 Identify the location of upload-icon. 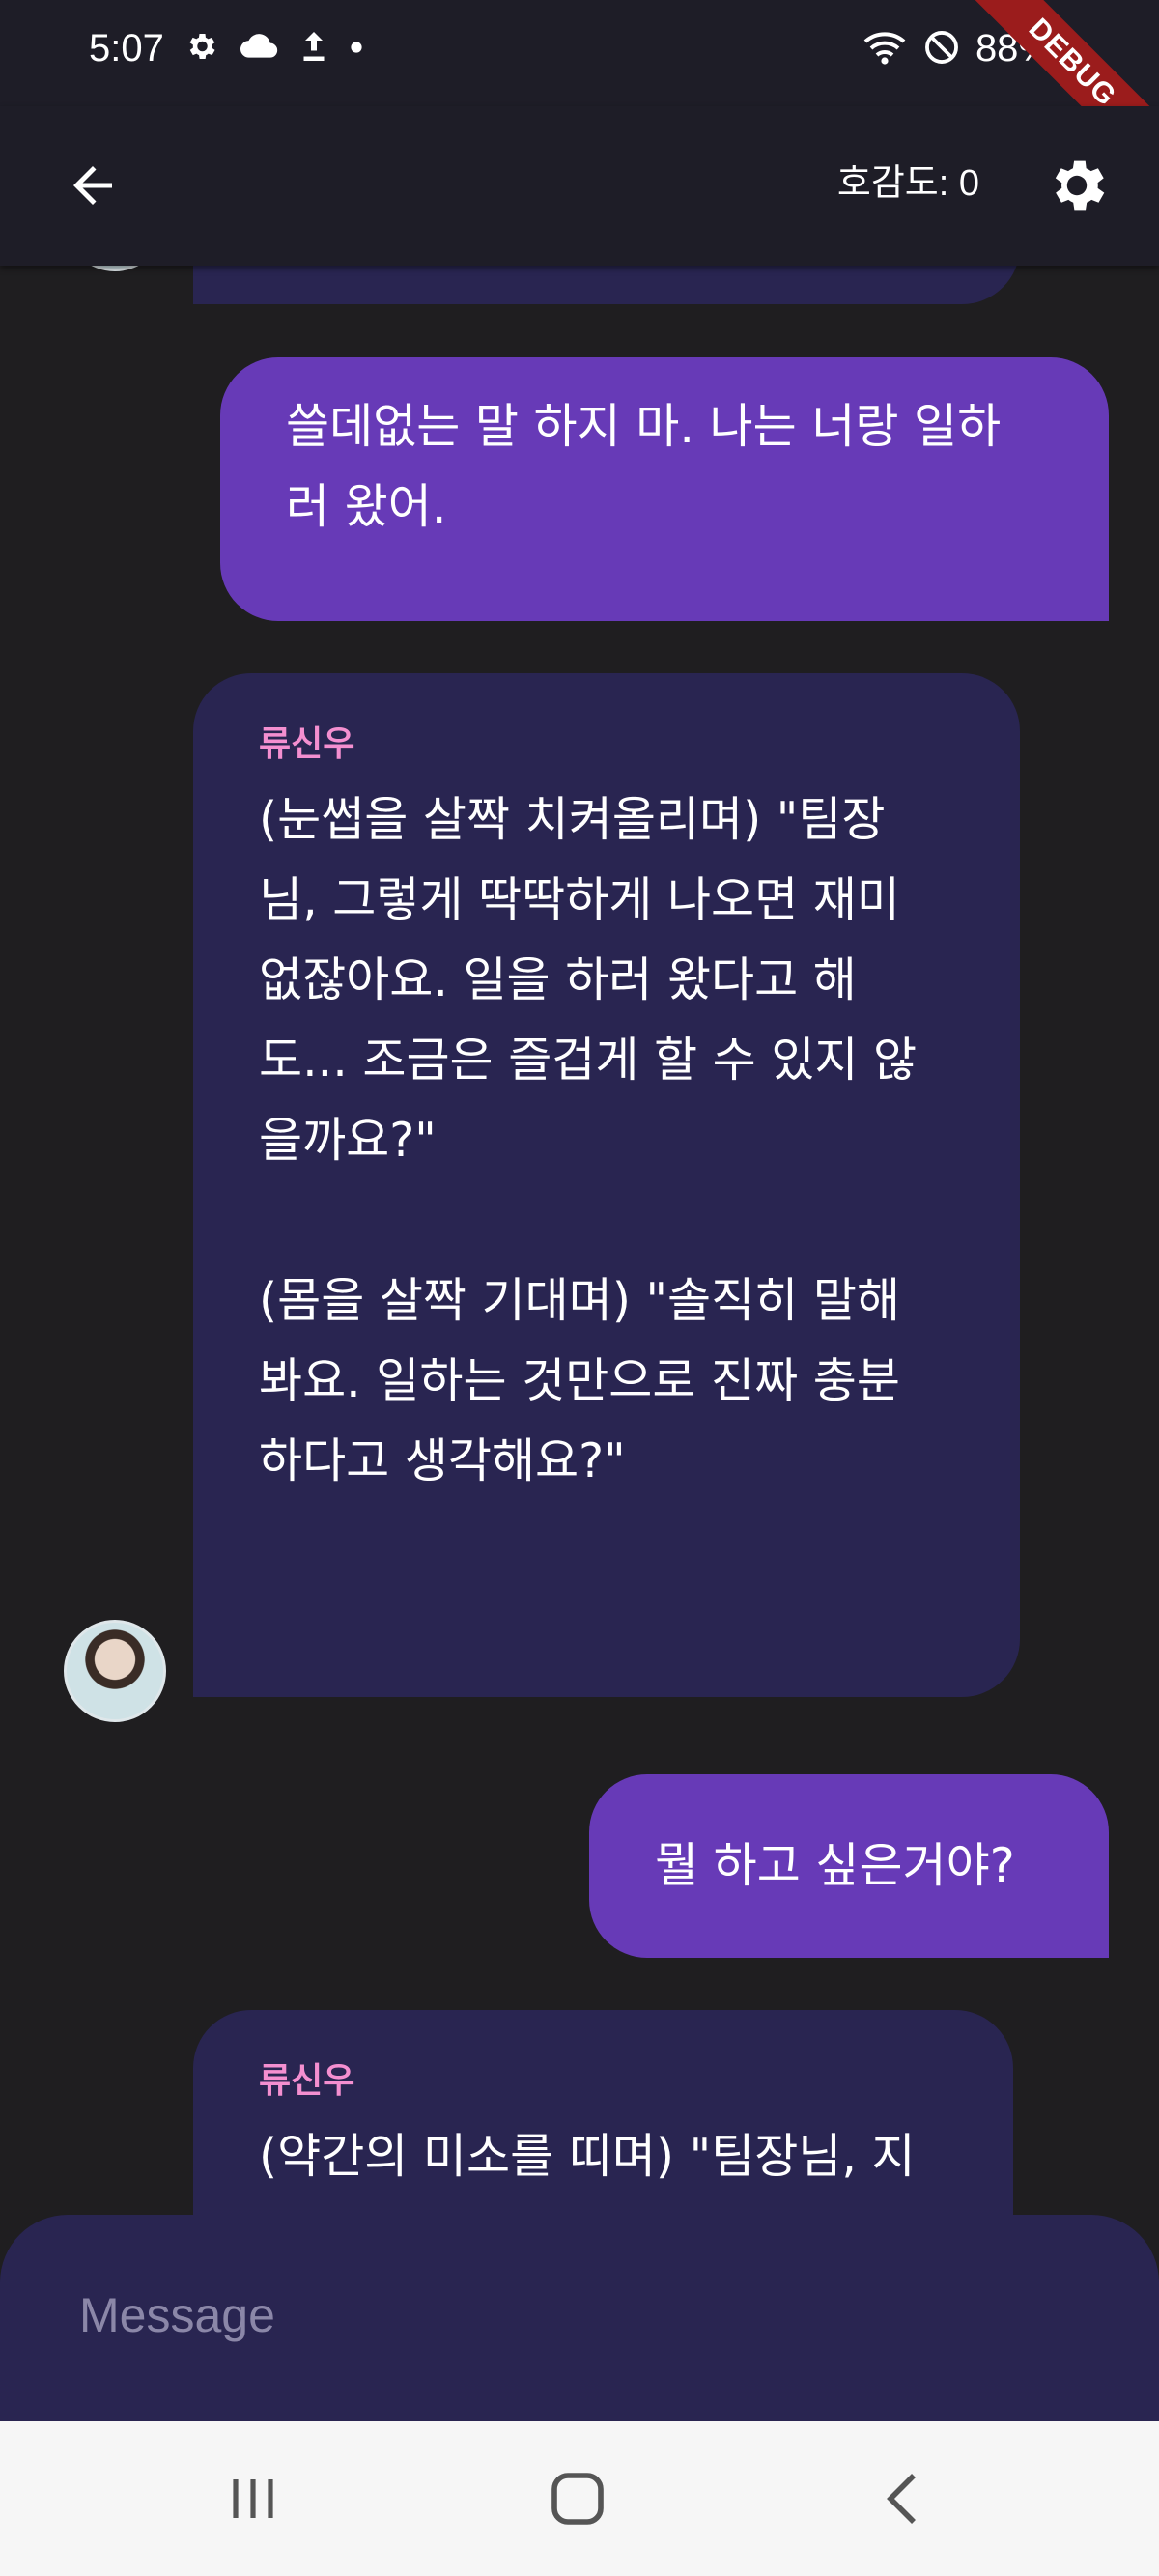
(313, 48).